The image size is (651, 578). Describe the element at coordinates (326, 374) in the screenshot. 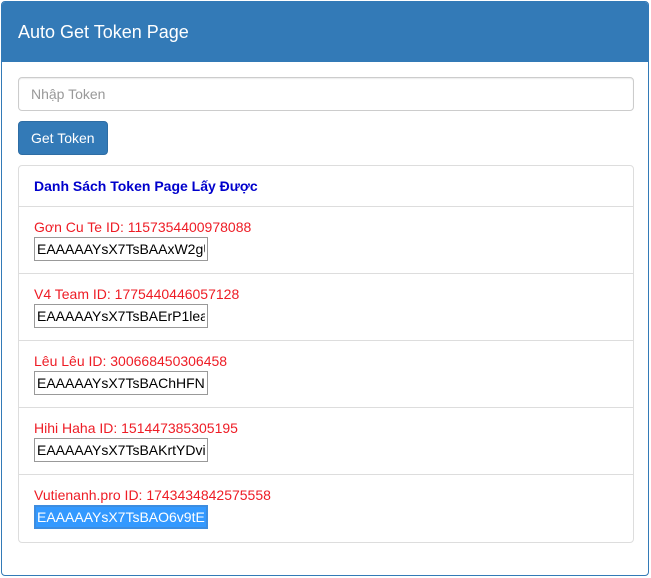

I see `list-item: Lêu Lêu ID: 300668450306458` at that location.